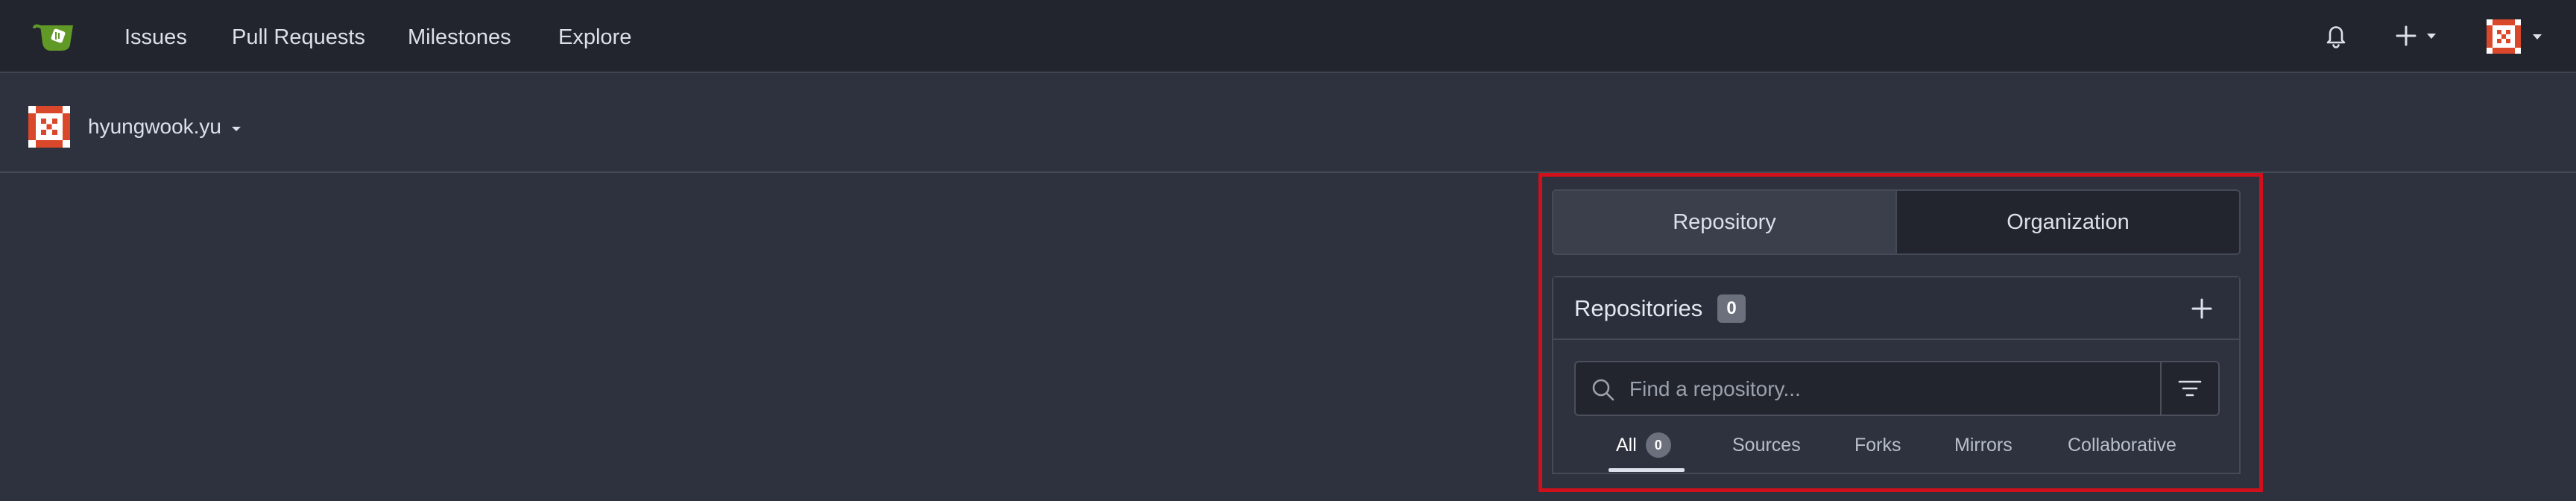 Image resolution: width=2576 pixels, height=501 pixels. Describe the element at coordinates (298, 37) in the screenshot. I see `nav-pull-requests-link: Pull Requests` at that location.